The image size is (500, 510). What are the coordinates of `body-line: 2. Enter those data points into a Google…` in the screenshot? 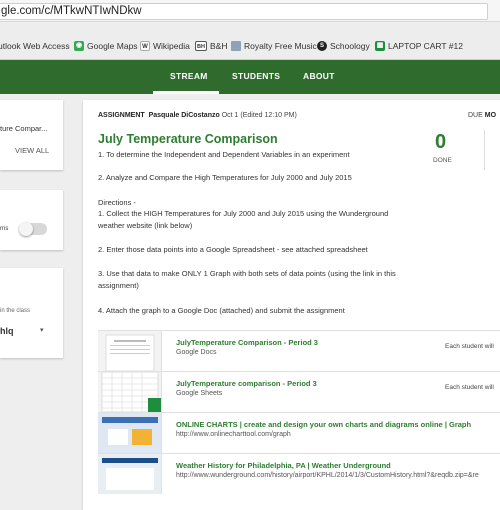 It's located at (233, 249).